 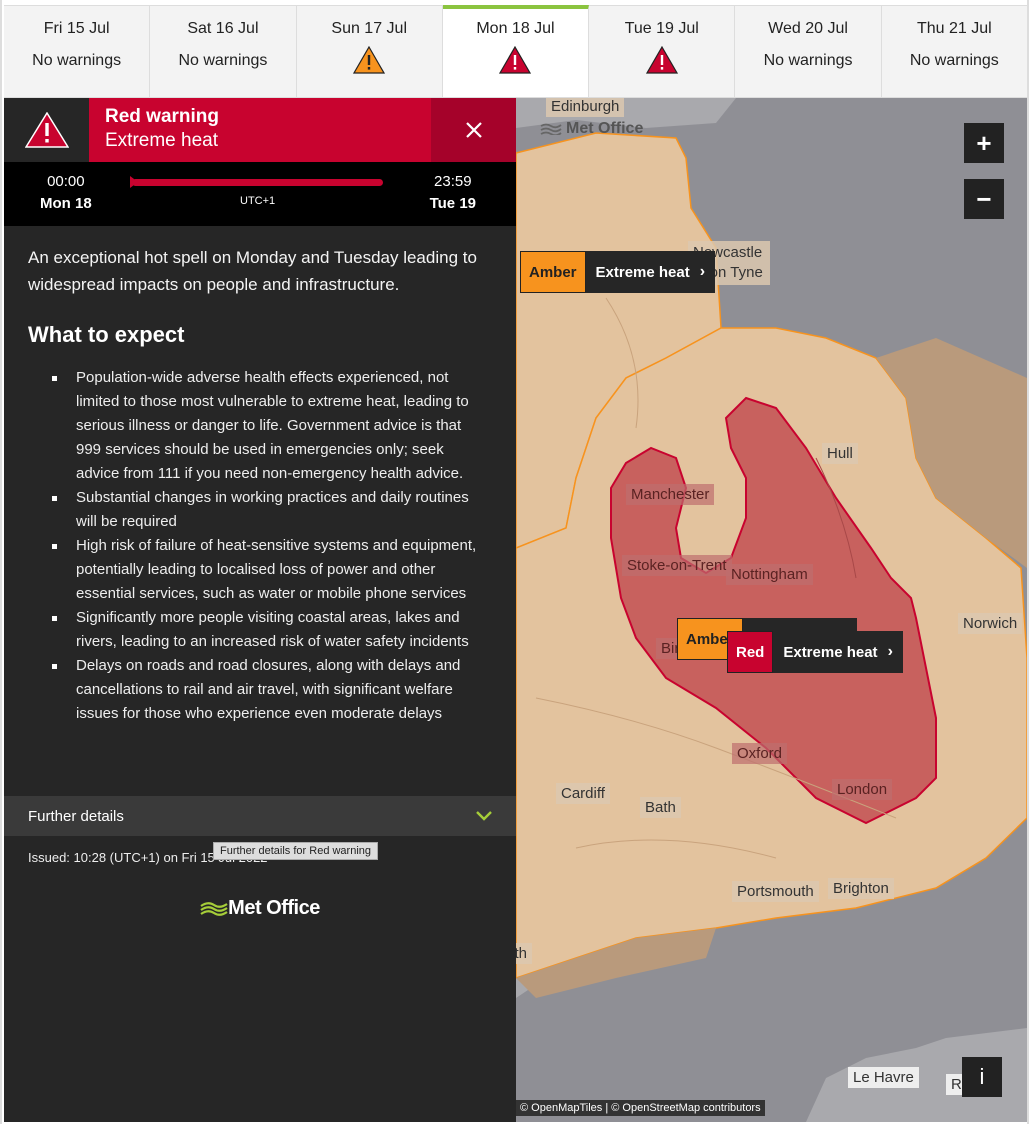 I want to click on day-tab-fri: Fri 15 Jul No warnings, so click(x=77, y=51).